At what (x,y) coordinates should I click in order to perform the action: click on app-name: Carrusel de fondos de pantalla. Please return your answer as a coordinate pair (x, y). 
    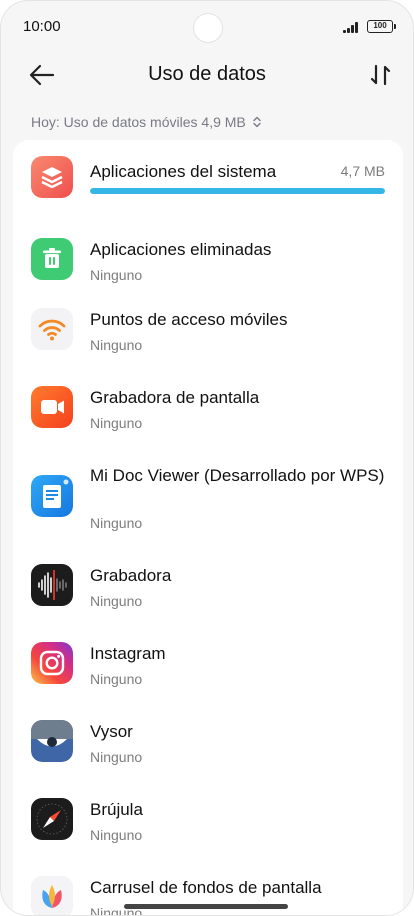
    Looking at the image, I should click on (206, 887).